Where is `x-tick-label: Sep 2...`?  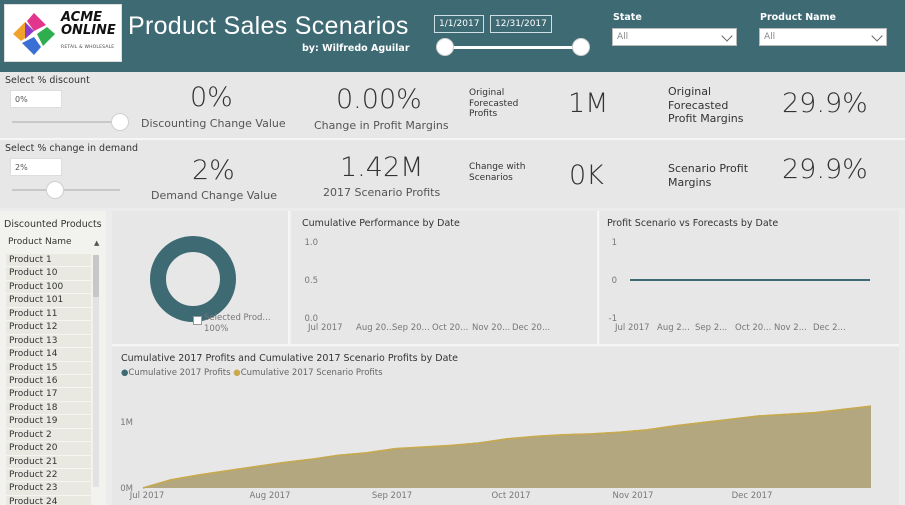
x-tick-label: Sep 2... is located at coordinates (711, 328).